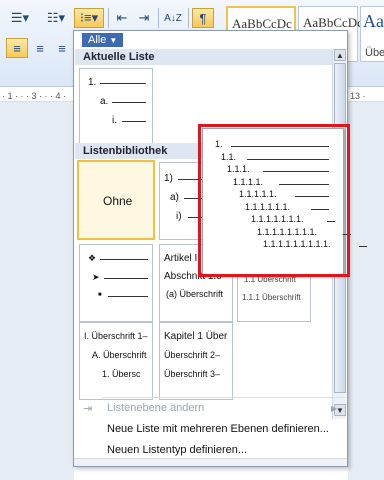 The image size is (384, 480). Describe the element at coordinates (358, 96) in the screenshot. I see `ruler-right-mark: 13 ·` at that location.